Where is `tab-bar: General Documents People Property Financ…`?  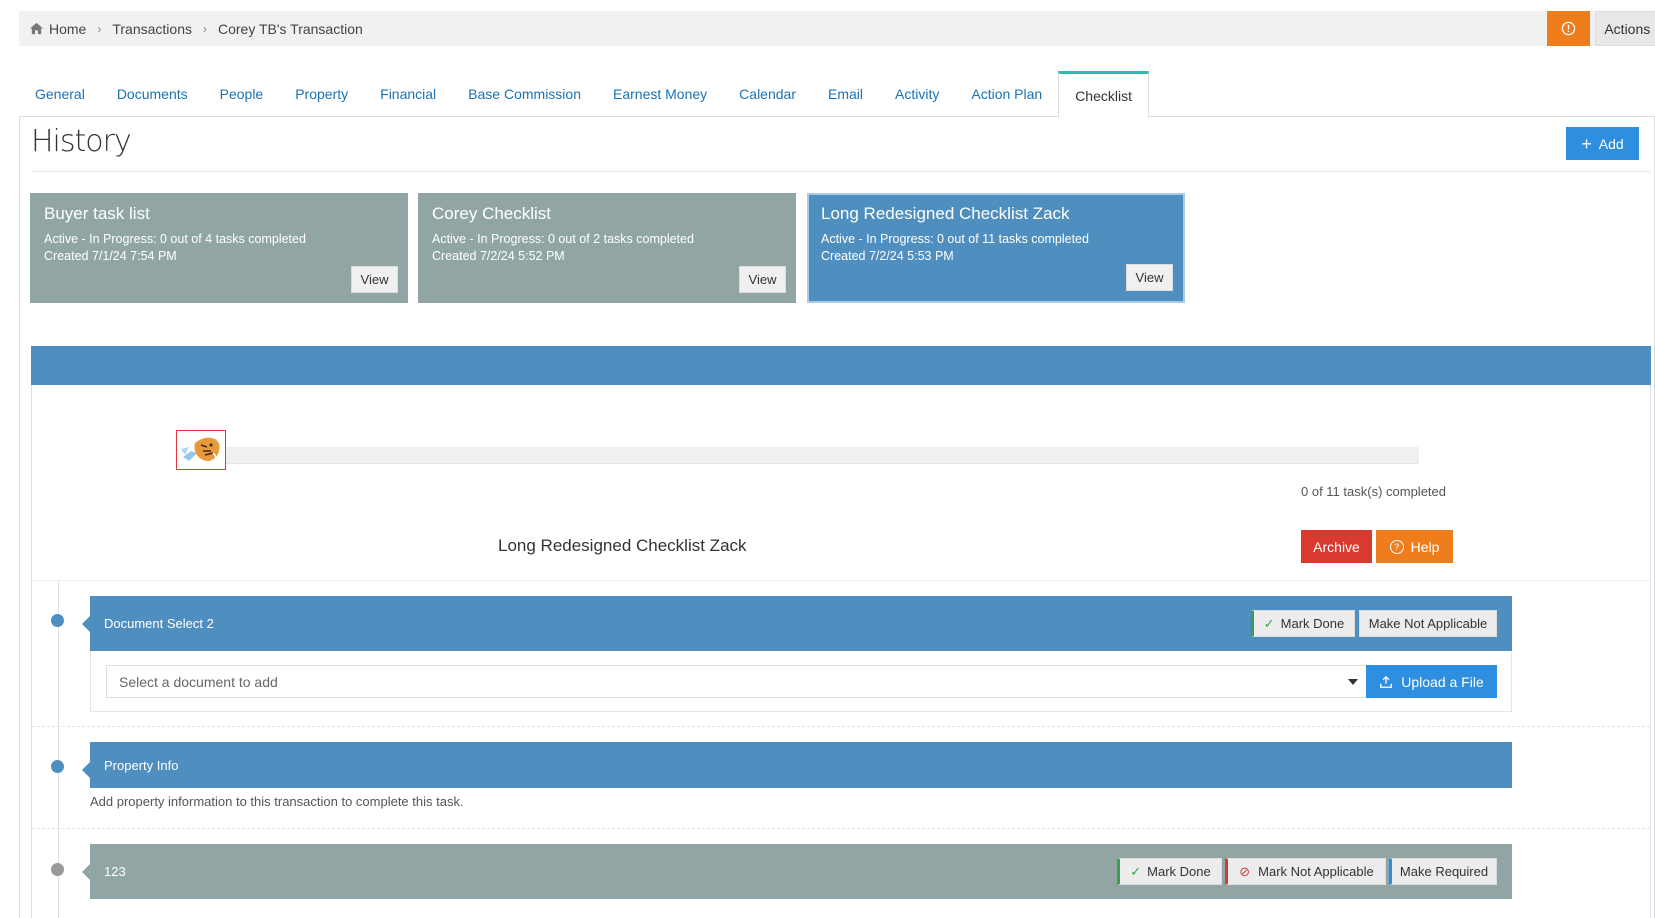
tab-bar: General Documents People Property Financ… is located at coordinates (837, 94).